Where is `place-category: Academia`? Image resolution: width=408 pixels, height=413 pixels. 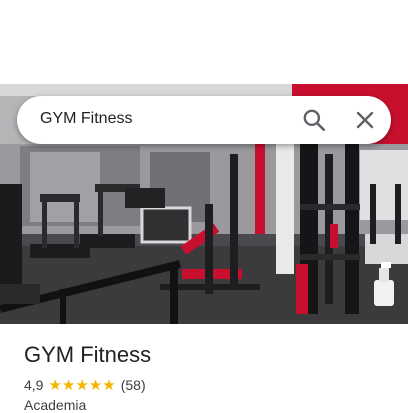 place-category: Academia is located at coordinates (55, 405).